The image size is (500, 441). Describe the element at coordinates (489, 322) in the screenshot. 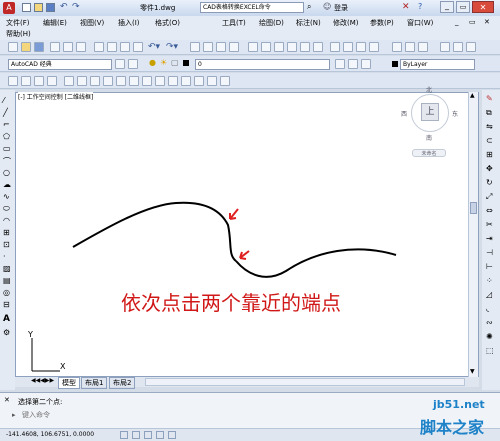

I see `blend-icon: ∾` at that location.